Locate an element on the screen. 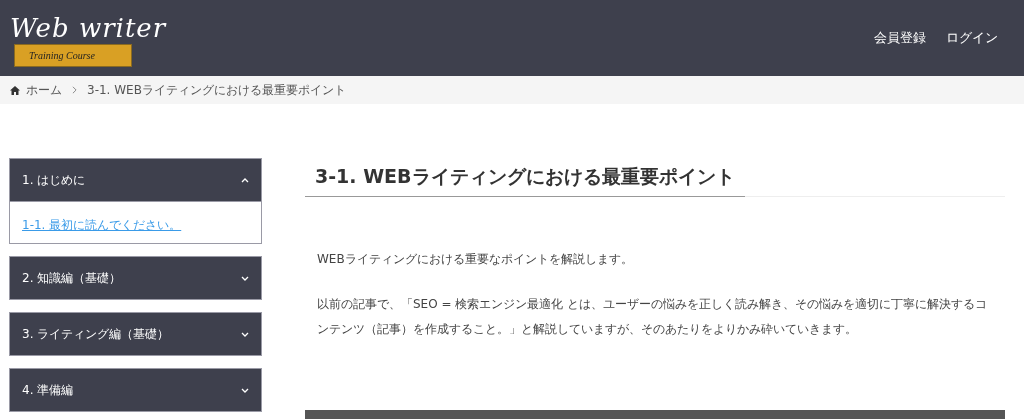 The width and height of the screenshot is (1024, 419). breadcrumb-link: ホーム is located at coordinates (44, 90).